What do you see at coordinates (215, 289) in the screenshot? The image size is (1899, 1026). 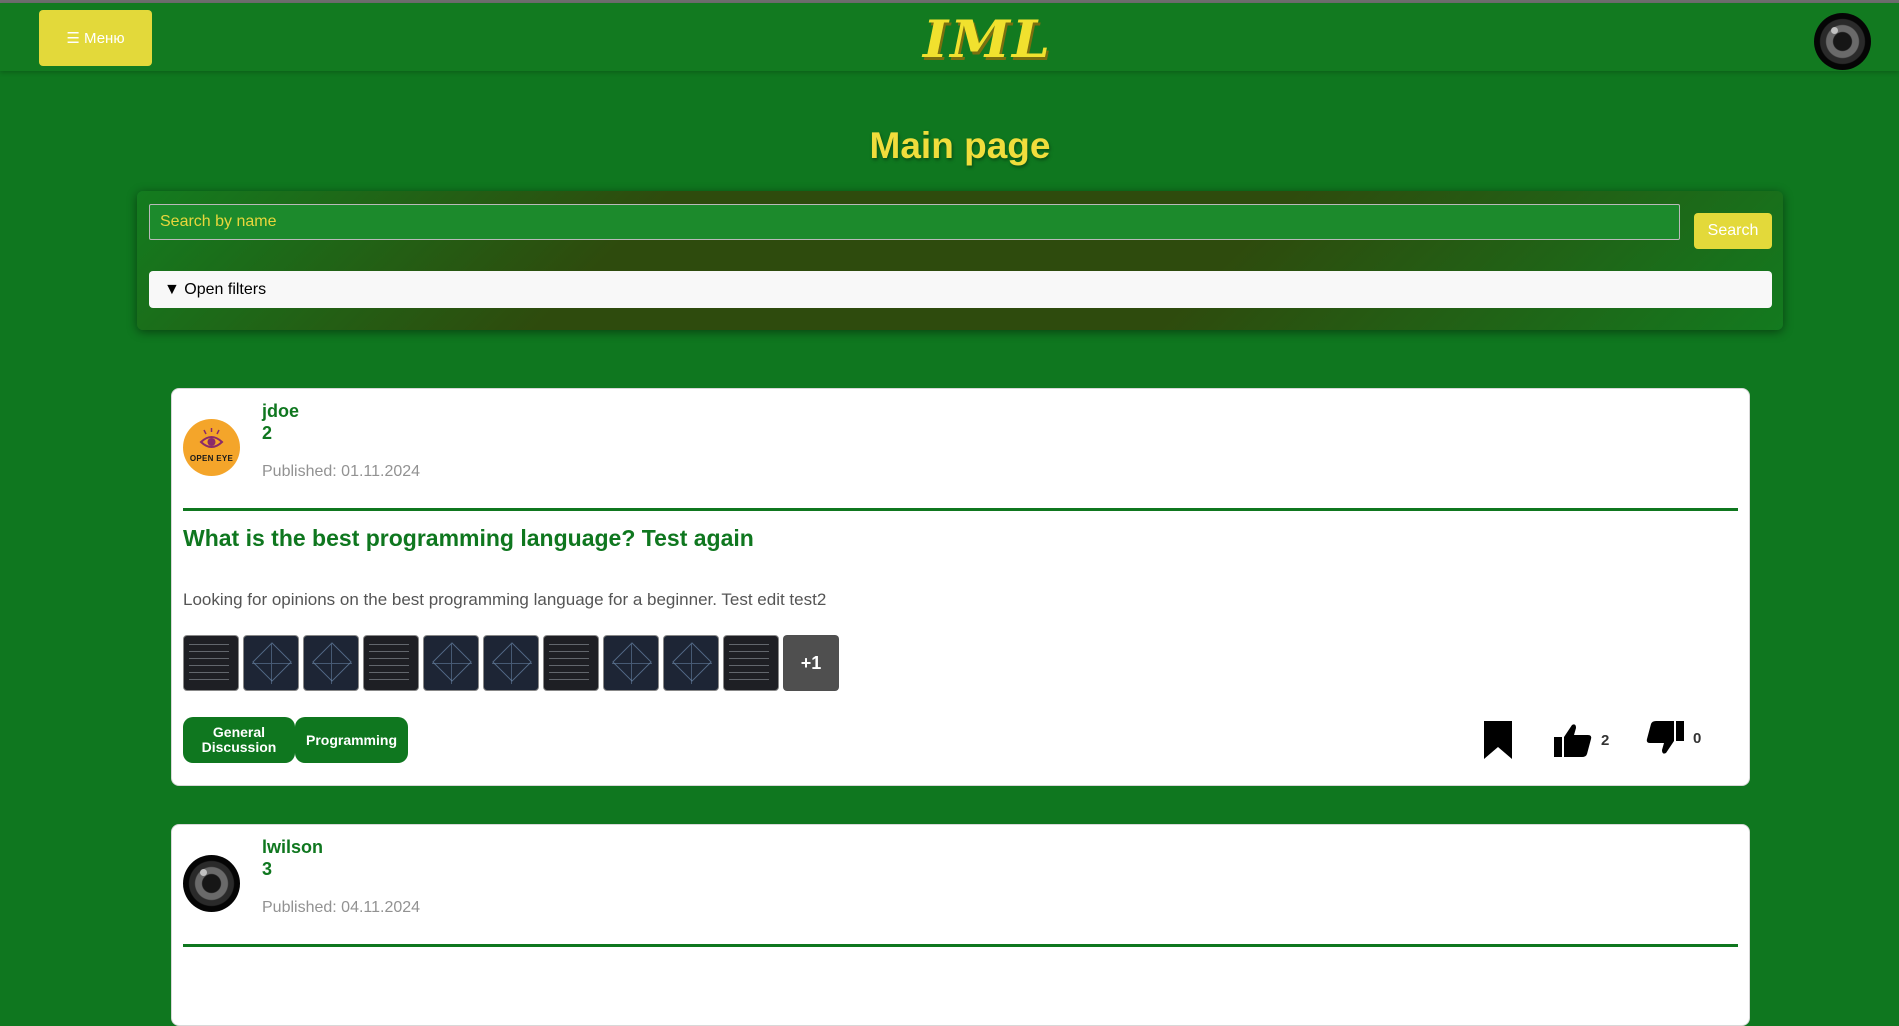 I see `open-filters-label: ▼ Open filters` at bounding box center [215, 289].